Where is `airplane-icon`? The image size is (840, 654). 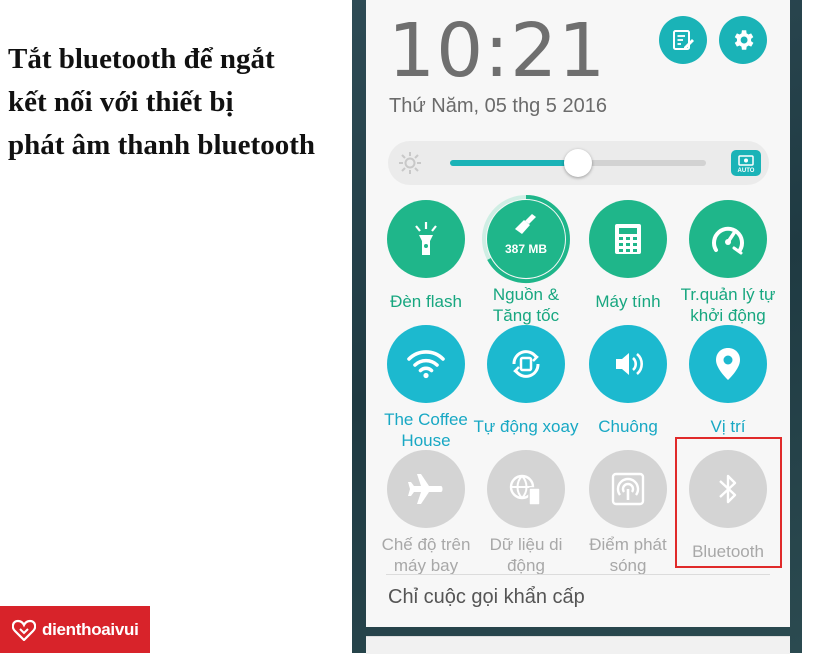
airplane-icon is located at coordinates (425, 489).